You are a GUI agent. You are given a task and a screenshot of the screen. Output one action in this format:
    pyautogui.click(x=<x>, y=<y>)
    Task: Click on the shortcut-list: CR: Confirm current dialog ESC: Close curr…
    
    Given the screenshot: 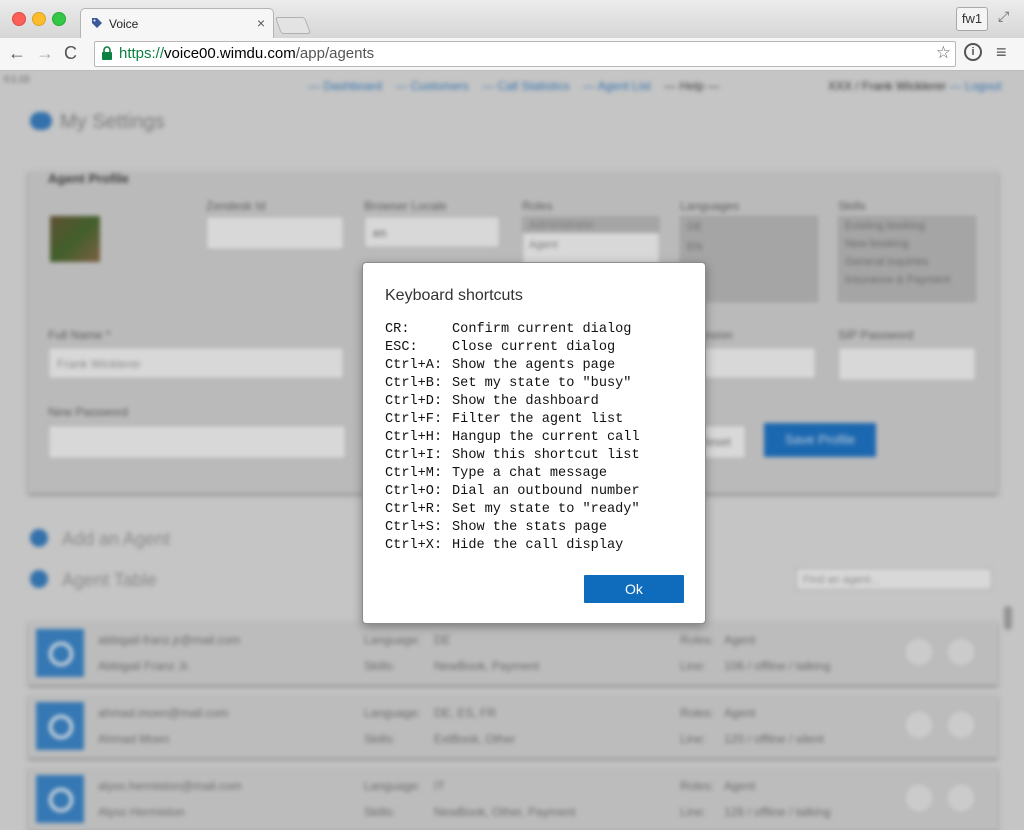 What is the action you would take?
    pyautogui.click(x=512, y=438)
    